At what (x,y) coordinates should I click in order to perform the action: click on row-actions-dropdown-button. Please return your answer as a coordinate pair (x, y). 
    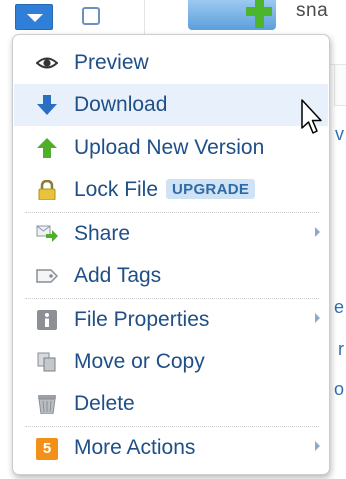
    Looking at the image, I should click on (34, 17).